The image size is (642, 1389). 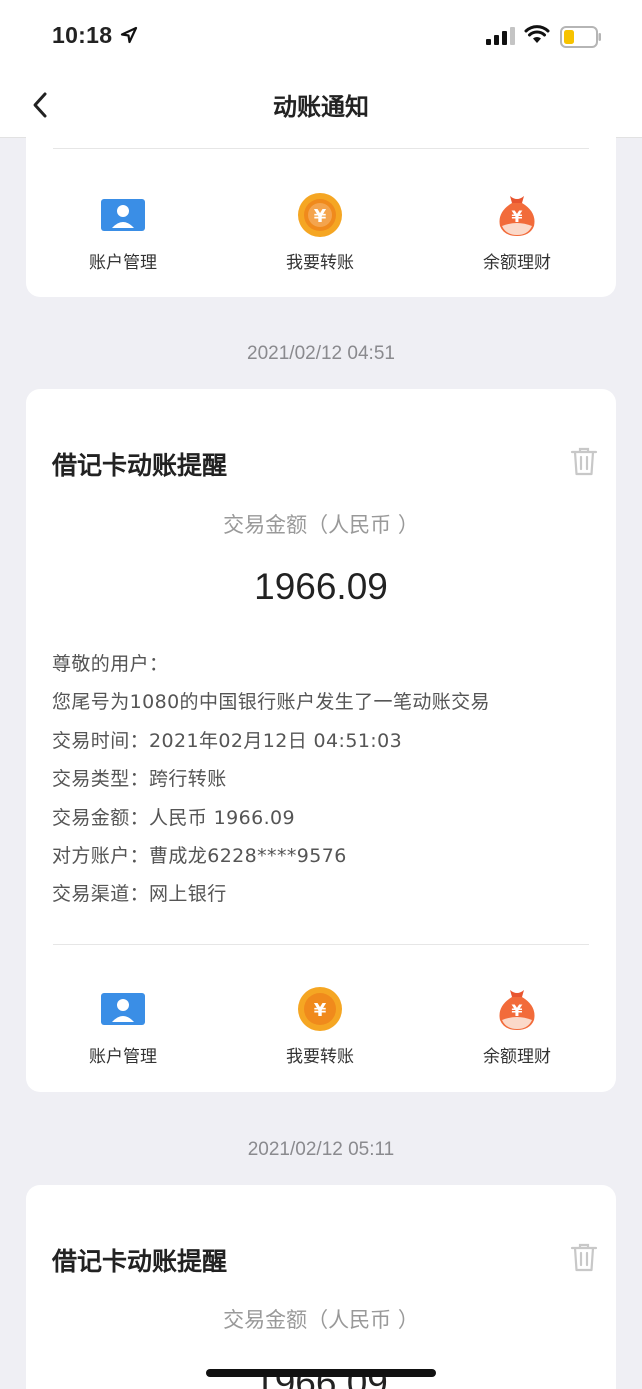 What do you see at coordinates (110, 664) in the screenshot?
I see `detail-greeting: 尊敬的用户：` at bounding box center [110, 664].